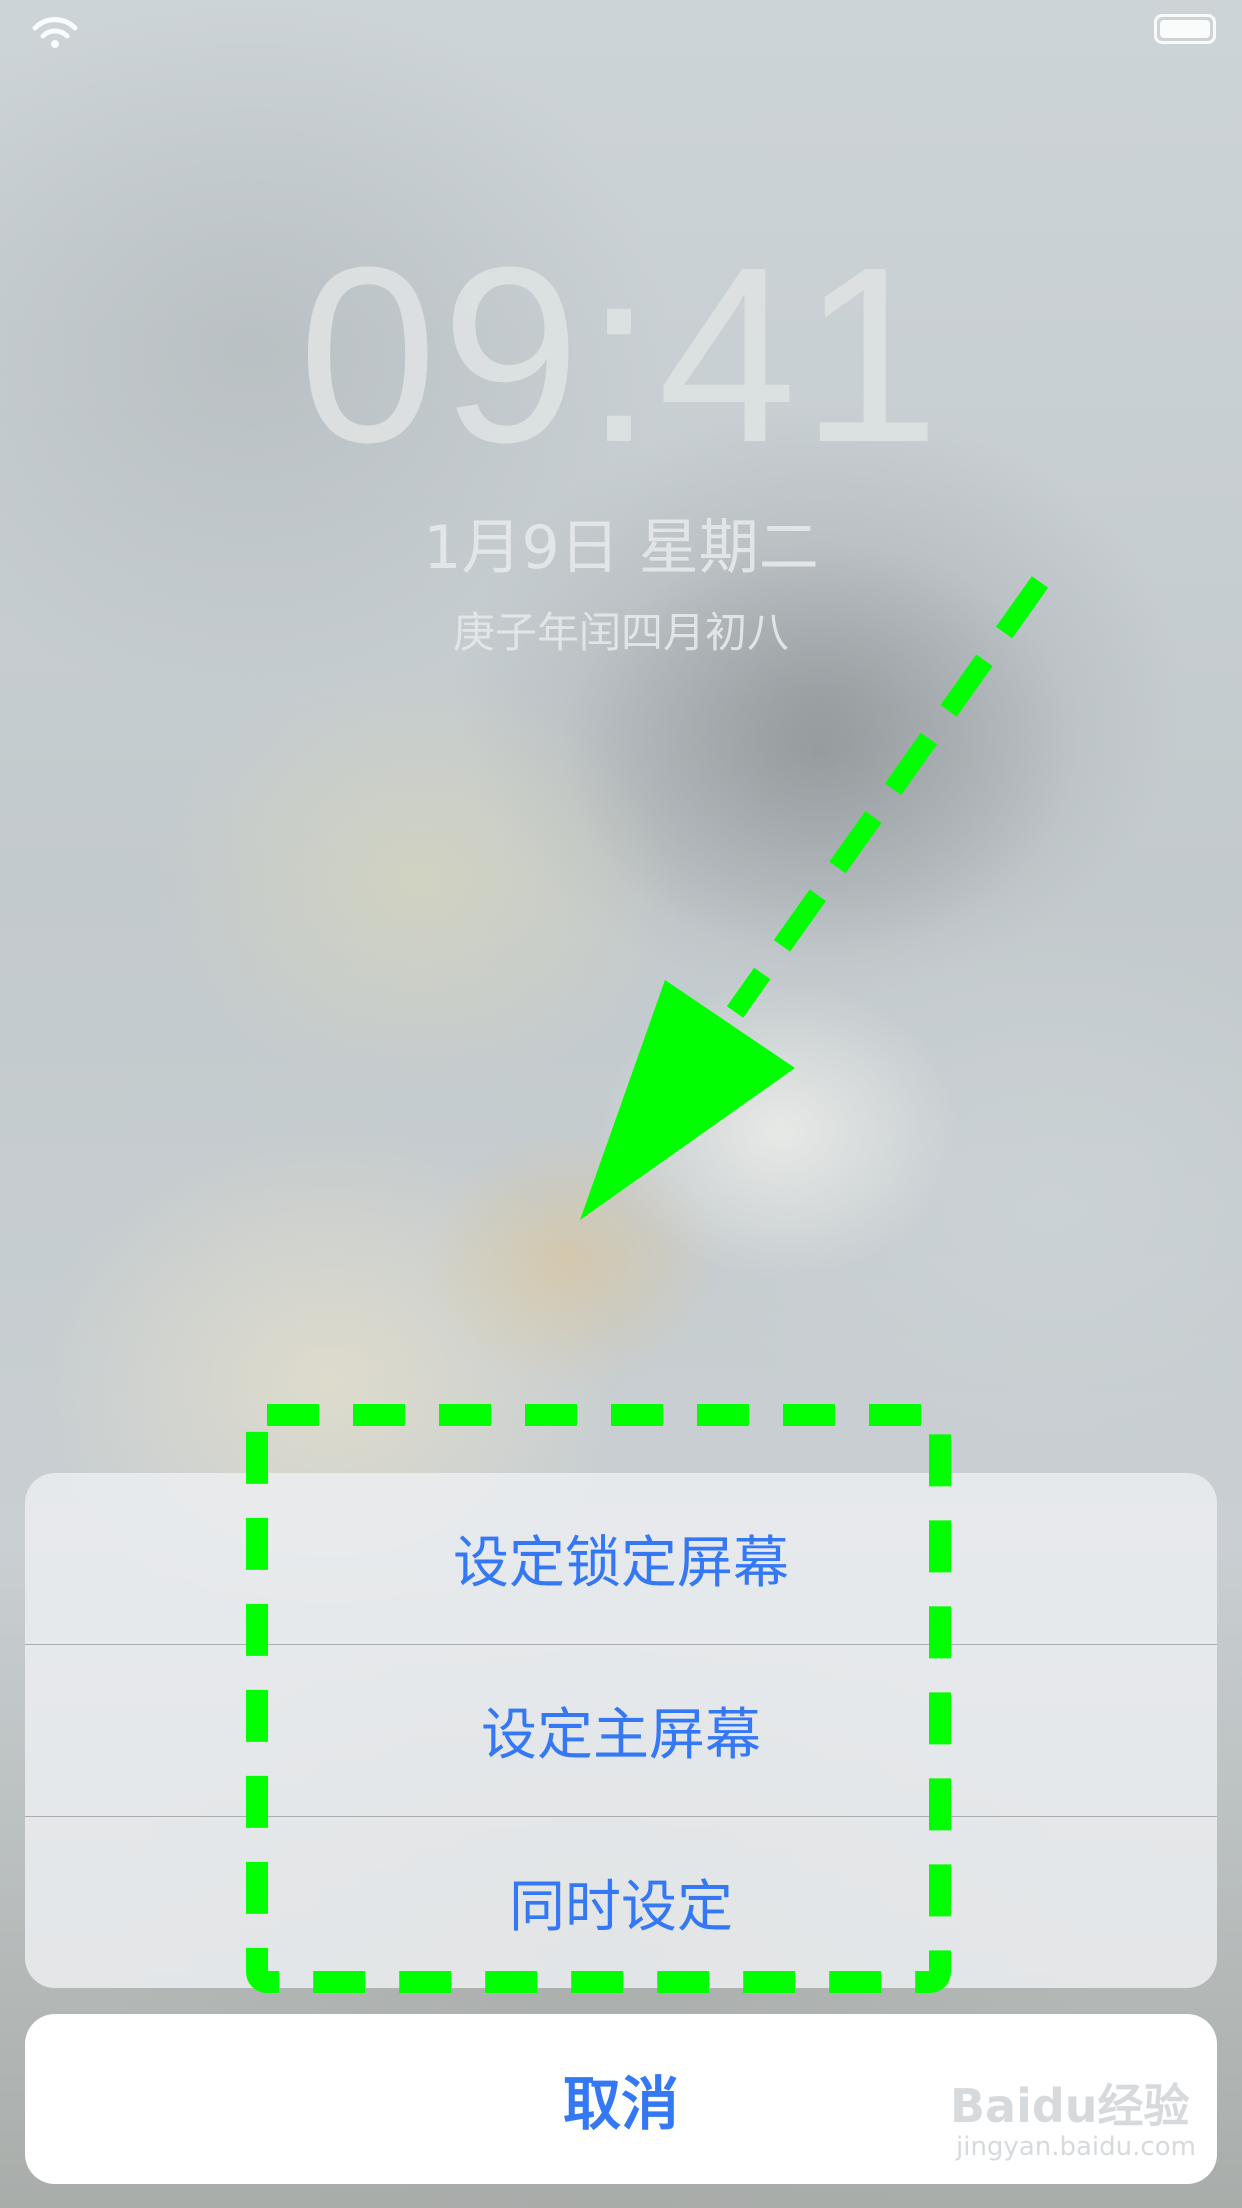 The height and width of the screenshot is (2208, 1242). I want to click on battery-level, so click(1185, 29).